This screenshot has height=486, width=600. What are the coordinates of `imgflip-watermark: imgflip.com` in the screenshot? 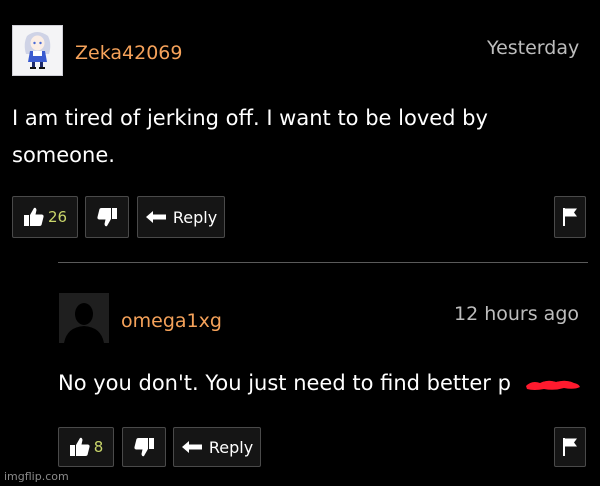 It's located at (36, 476).